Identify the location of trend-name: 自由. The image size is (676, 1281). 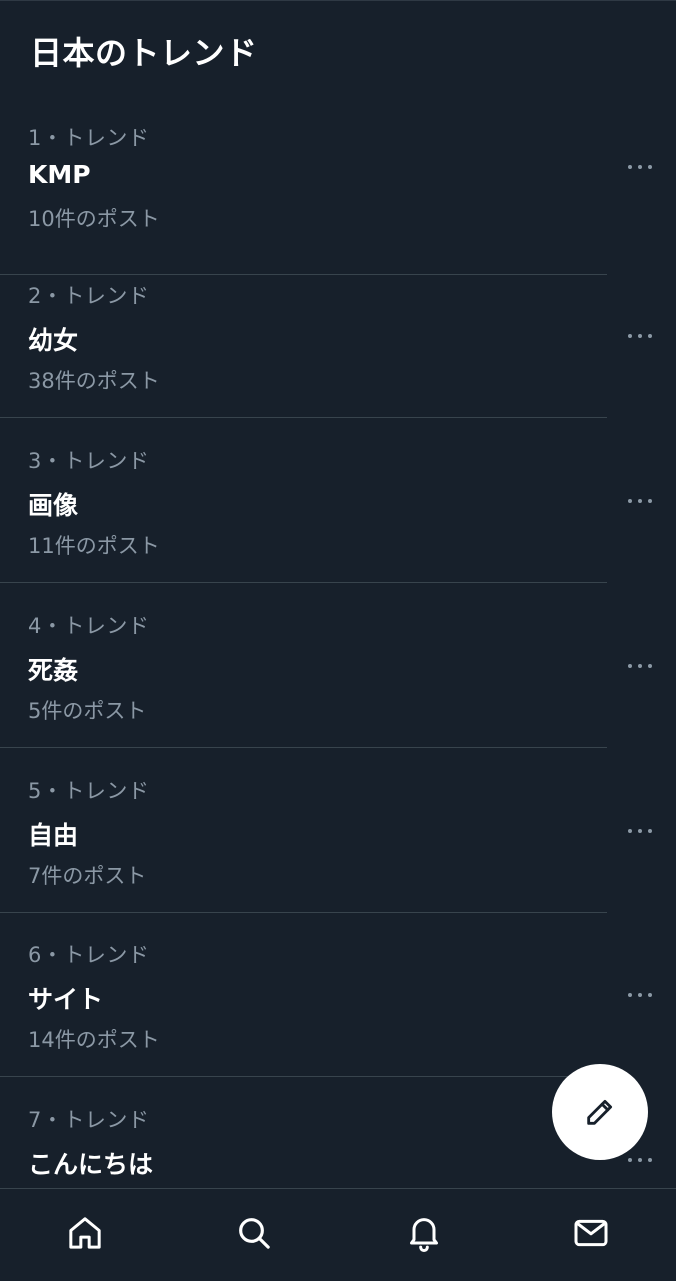
(53, 835).